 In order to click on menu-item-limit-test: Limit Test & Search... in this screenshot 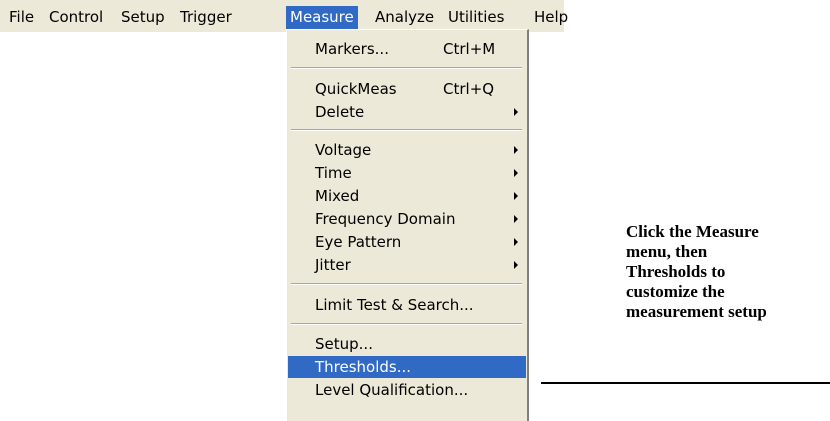, I will do `click(407, 305)`.